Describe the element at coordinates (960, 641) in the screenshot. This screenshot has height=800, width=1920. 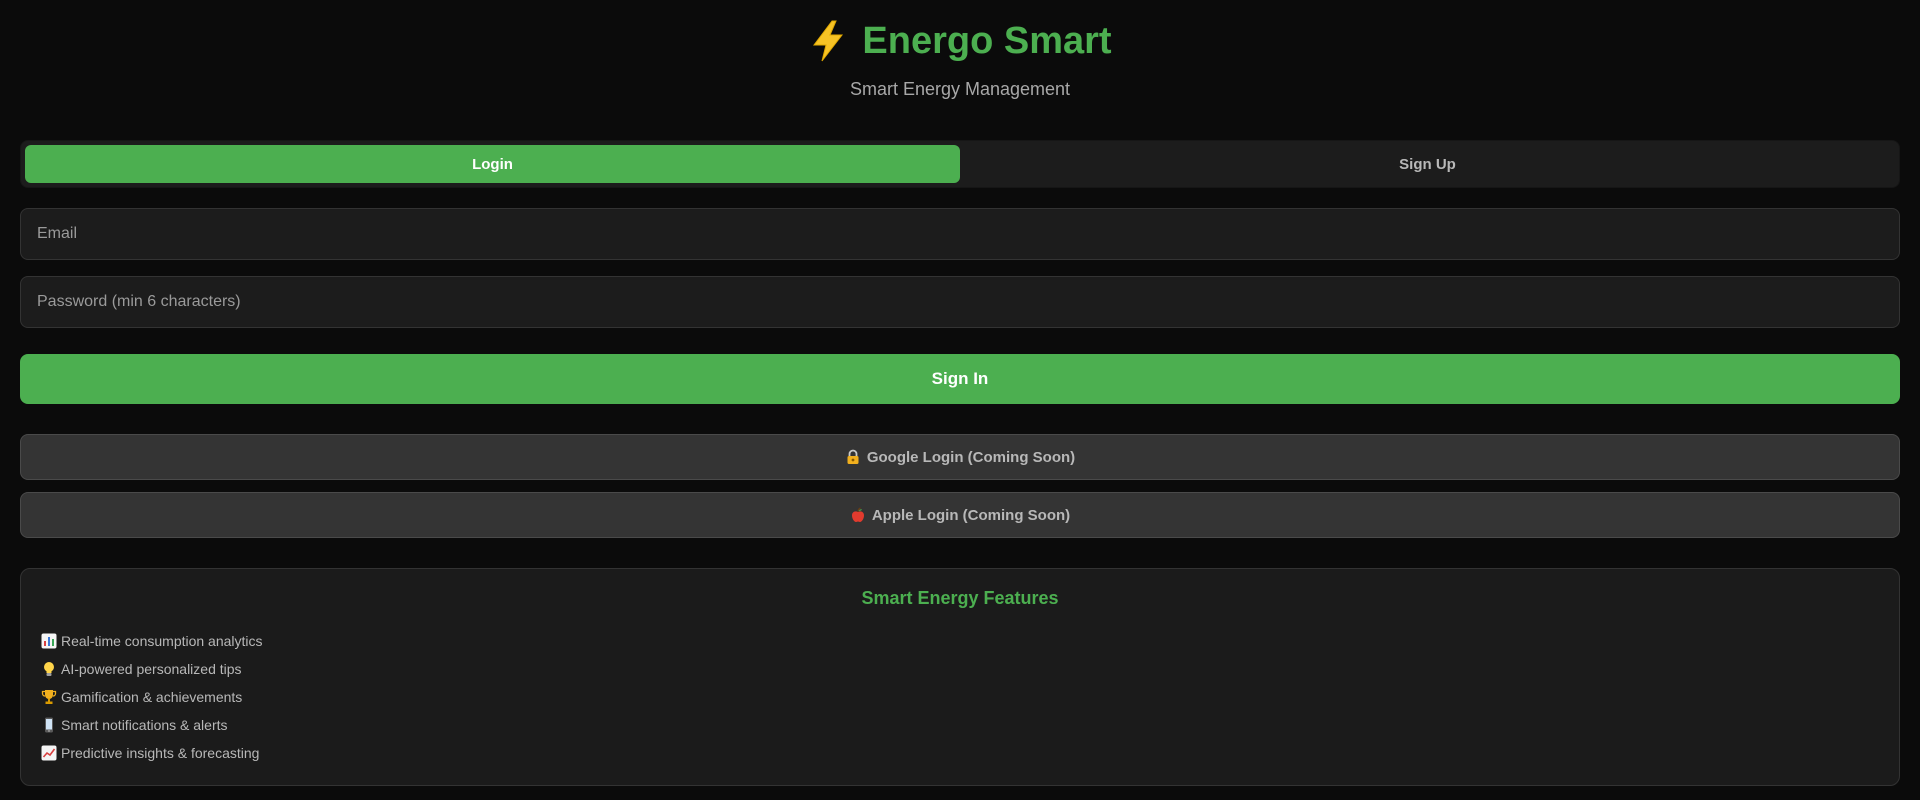
I see `list-item: Real-time consumption analytics` at that location.